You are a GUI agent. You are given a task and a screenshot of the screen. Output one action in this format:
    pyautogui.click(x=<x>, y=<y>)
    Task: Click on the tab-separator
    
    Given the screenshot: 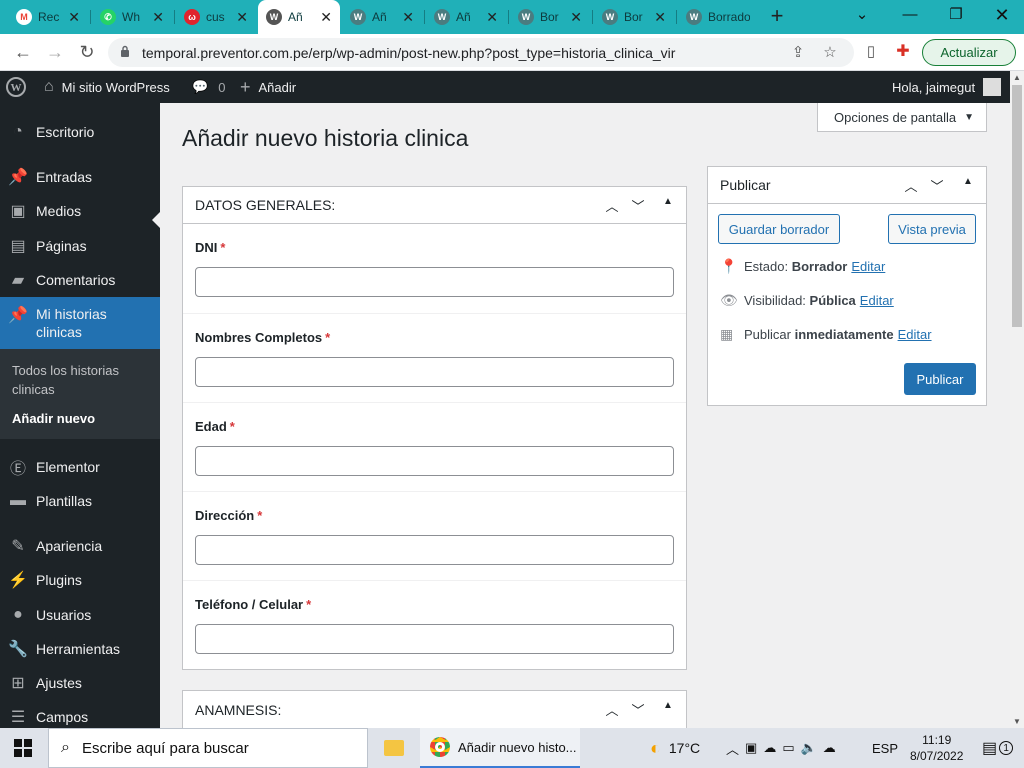 What is the action you would take?
    pyautogui.click(x=424, y=17)
    